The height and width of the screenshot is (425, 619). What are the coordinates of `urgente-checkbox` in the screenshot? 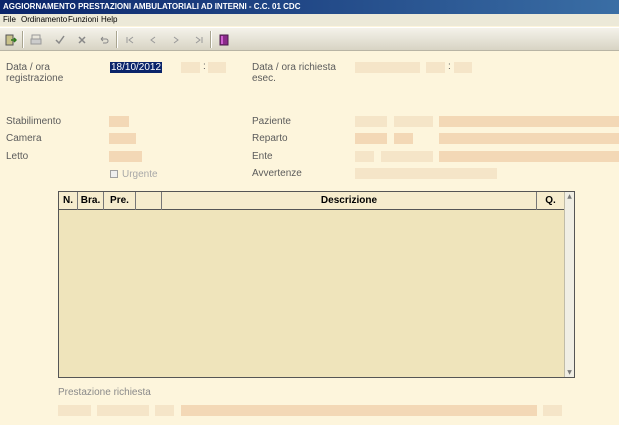 It's located at (114, 174).